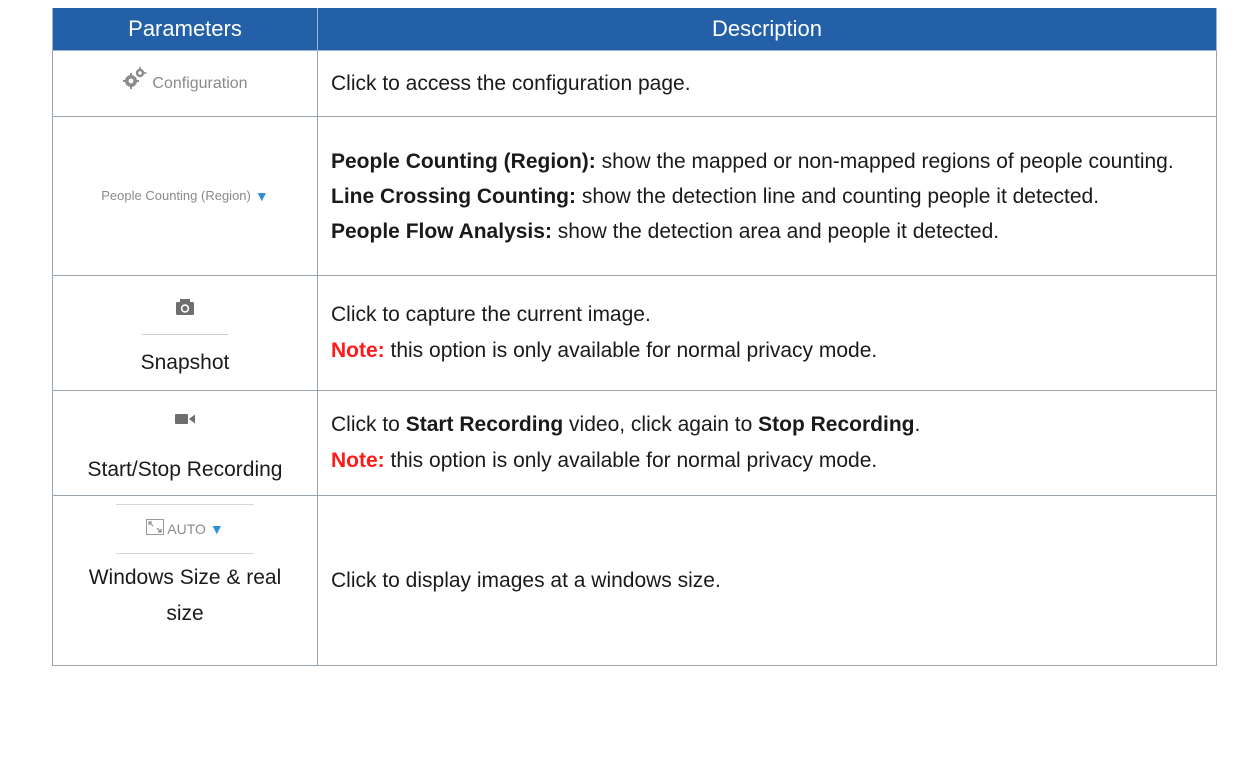 Image resolution: width=1255 pixels, height=772 pixels. Describe the element at coordinates (185, 29) in the screenshot. I see `header-parameters: Parameters` at that location.